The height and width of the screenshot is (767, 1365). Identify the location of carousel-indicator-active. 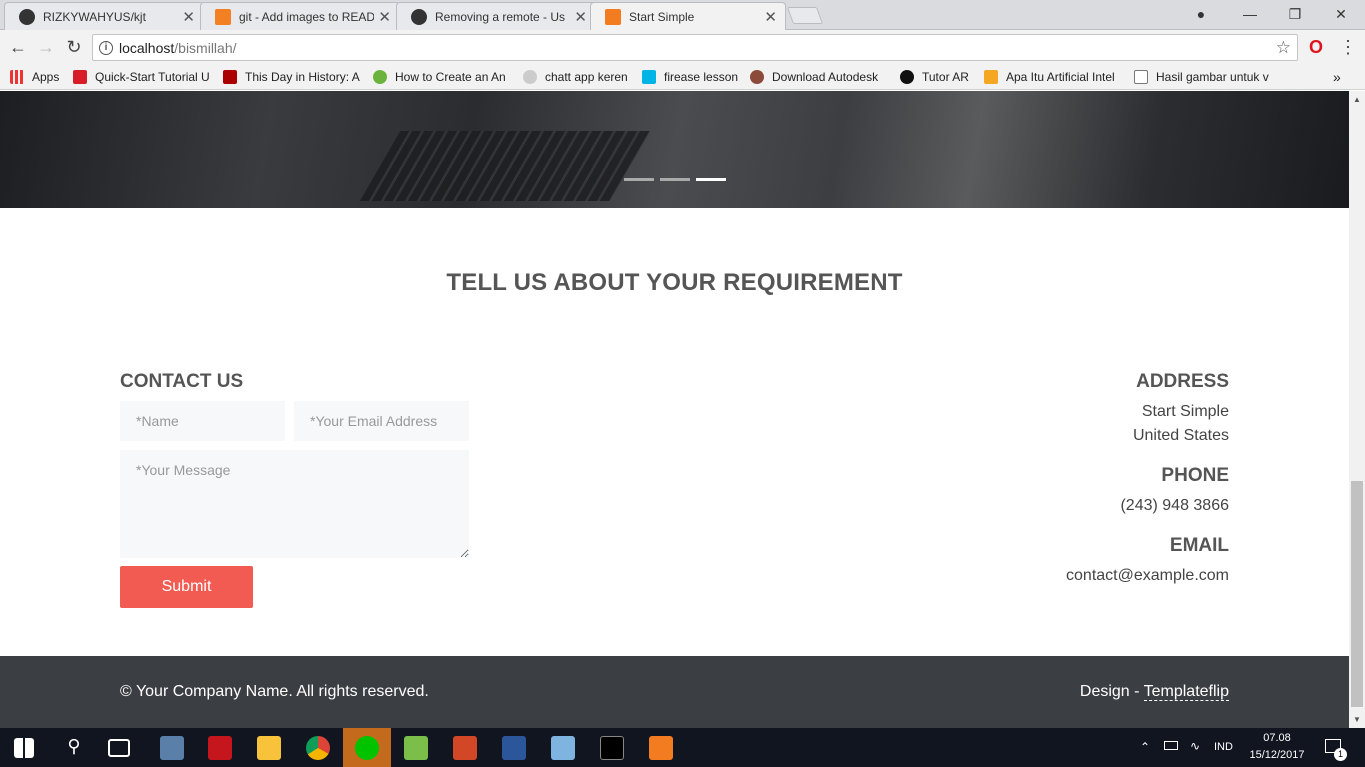
(711, 179).